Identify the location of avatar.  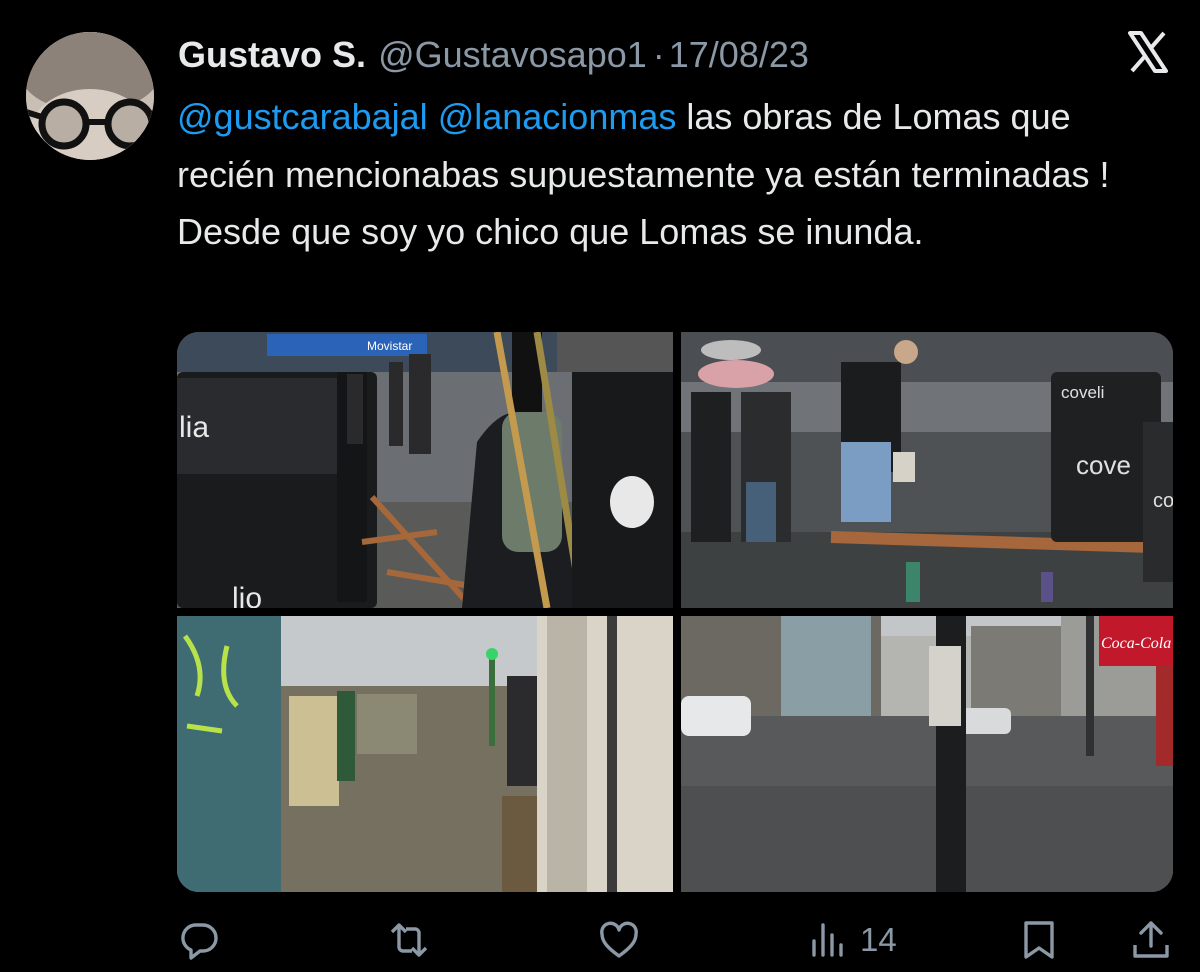
(90, 96).